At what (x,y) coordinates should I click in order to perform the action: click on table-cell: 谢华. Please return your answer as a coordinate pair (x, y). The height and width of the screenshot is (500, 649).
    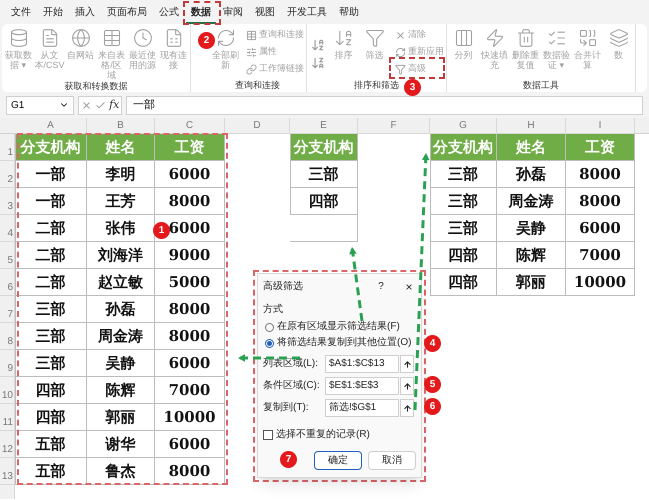
    Looking at the image, I should click on (121, 444).